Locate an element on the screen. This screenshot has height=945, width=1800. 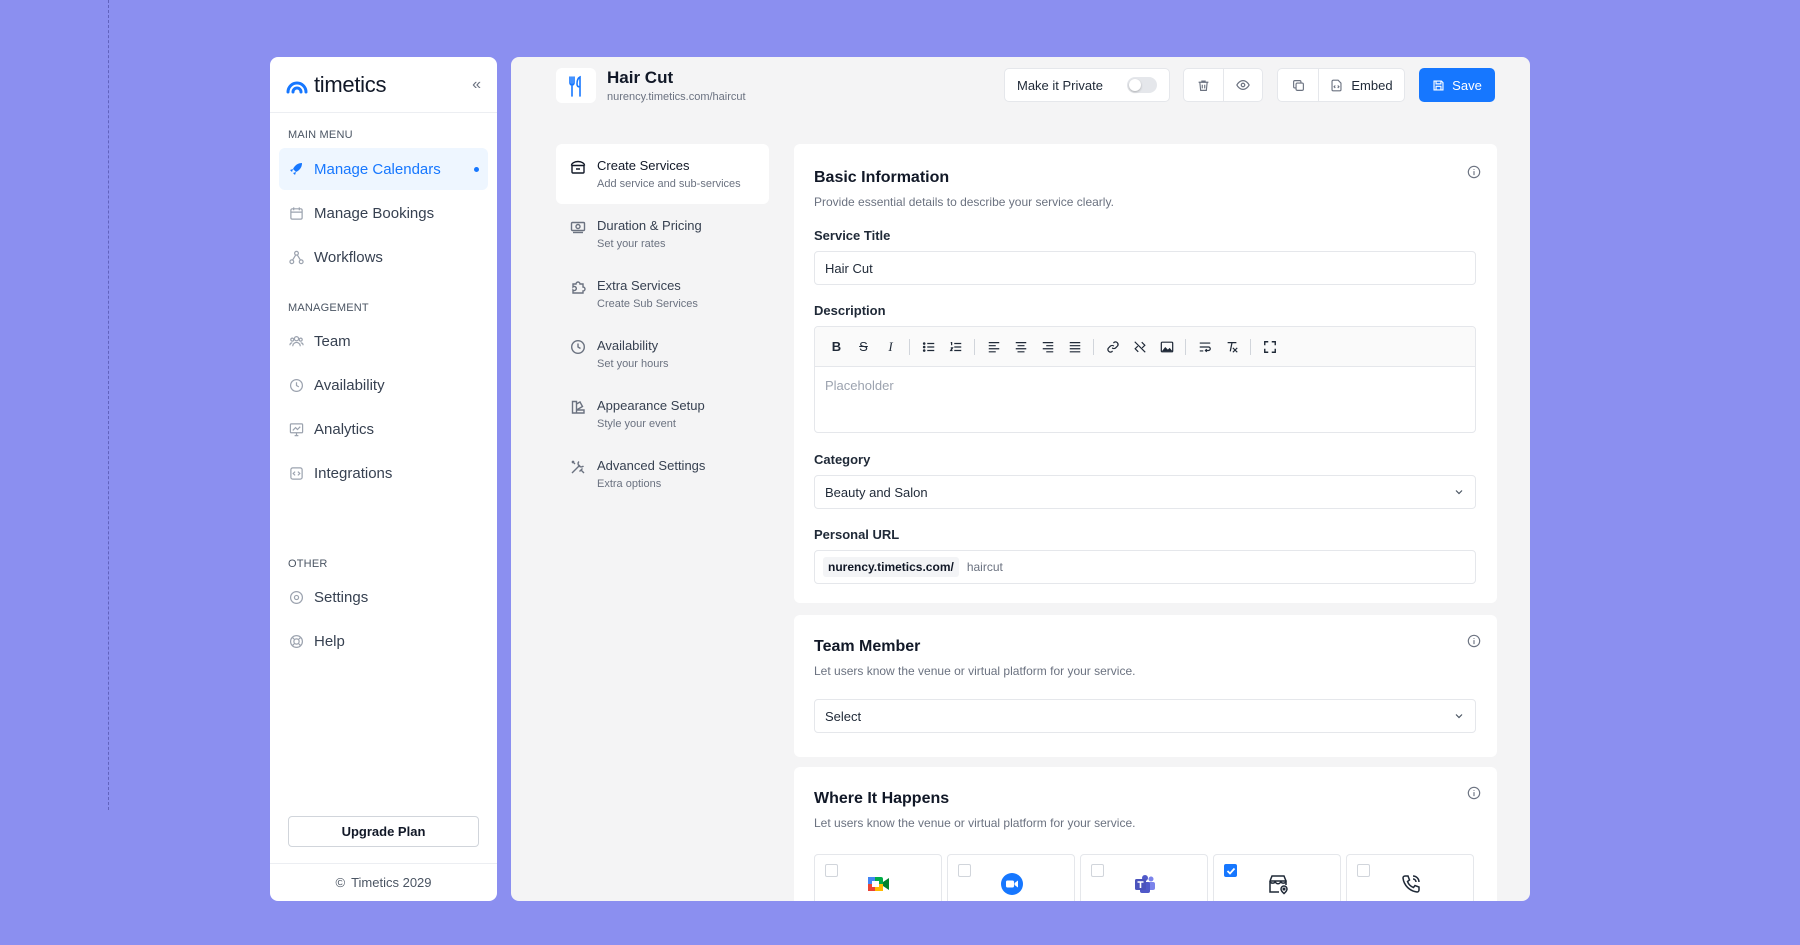
location-option-ms-teams is located at coordinates (1144, 877).